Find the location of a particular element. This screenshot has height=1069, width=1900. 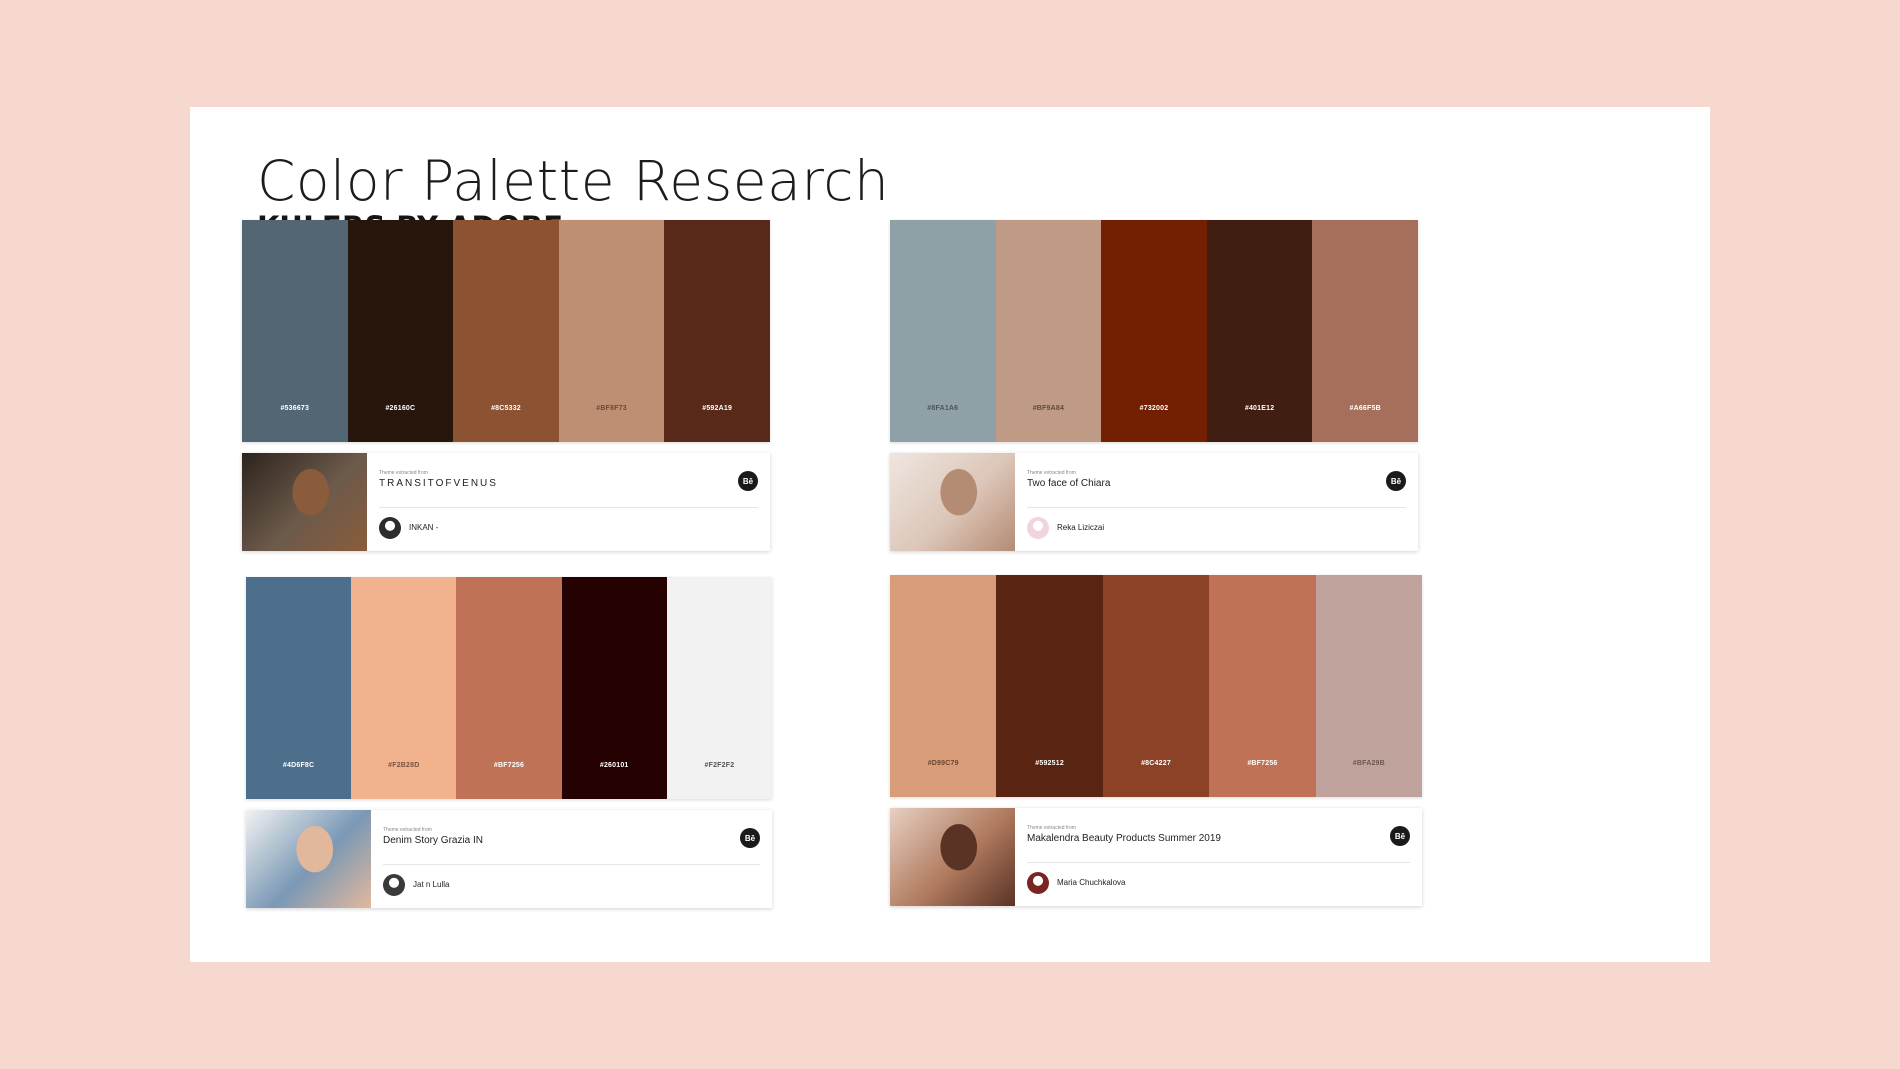

author-name: Maria Chuchkalova is located at coordinates (1091, 882).